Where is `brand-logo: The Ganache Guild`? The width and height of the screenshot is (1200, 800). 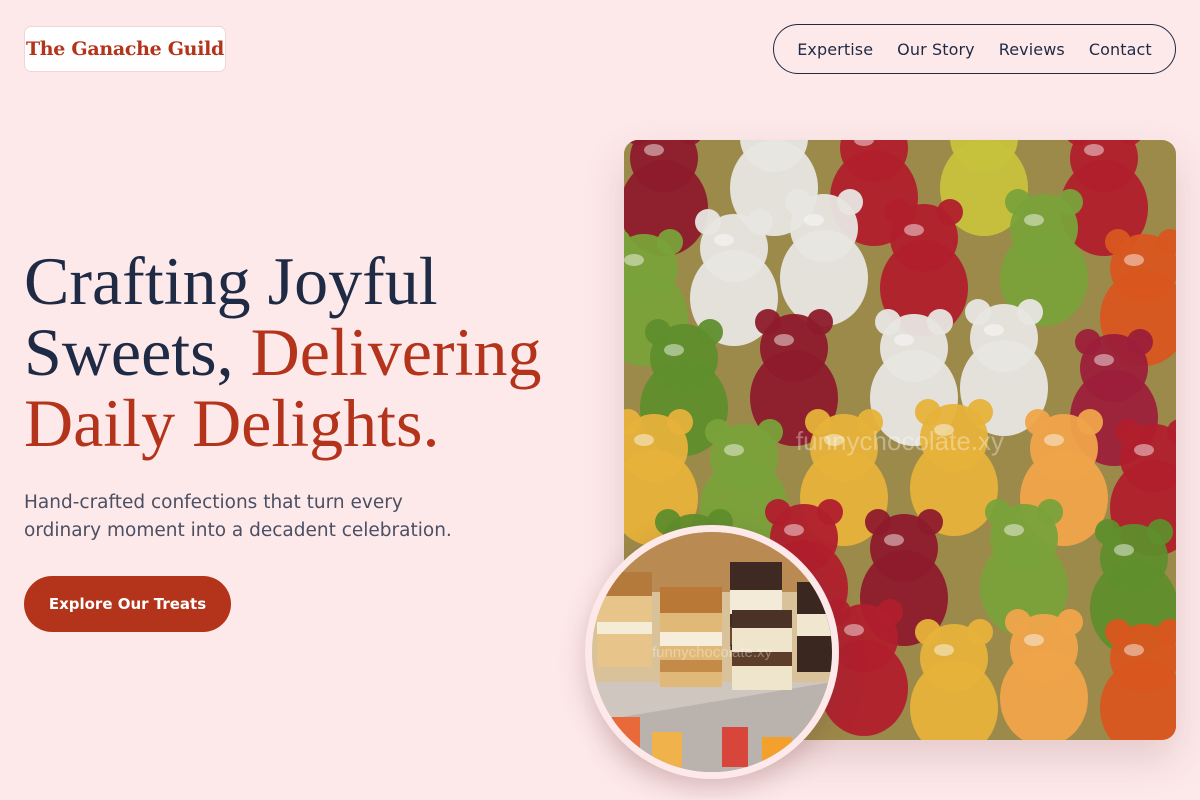
brand-logo: The Ganache Guild is located at coordinates (125, 49).